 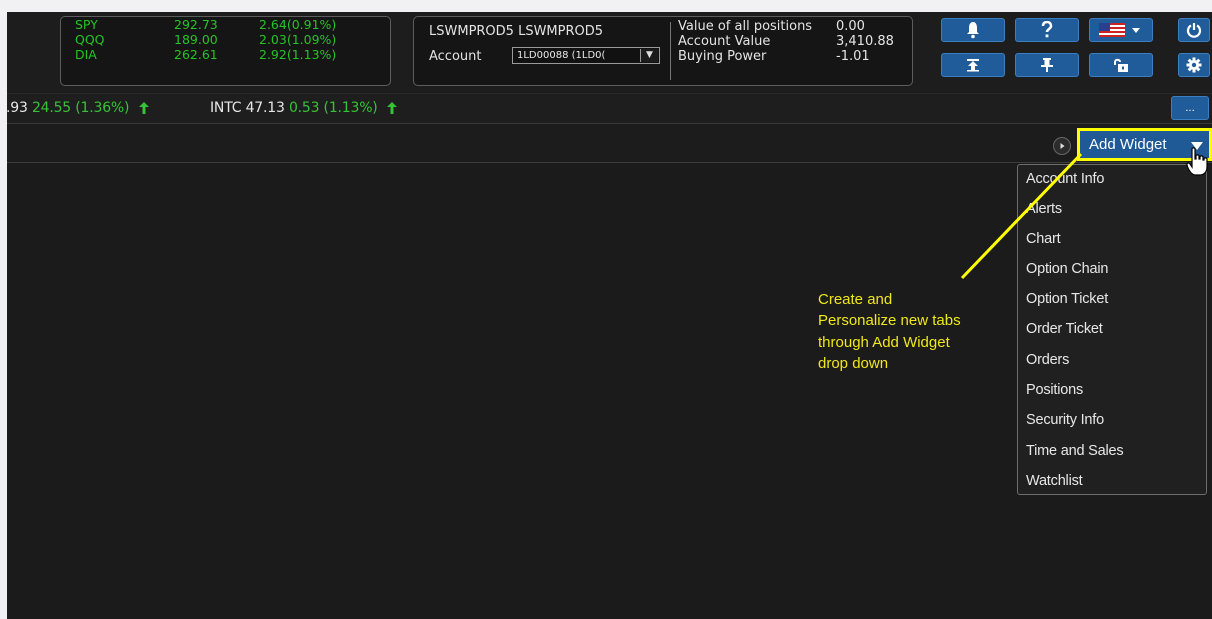 I want to click on pin-button, so click(x=1047, y=65).